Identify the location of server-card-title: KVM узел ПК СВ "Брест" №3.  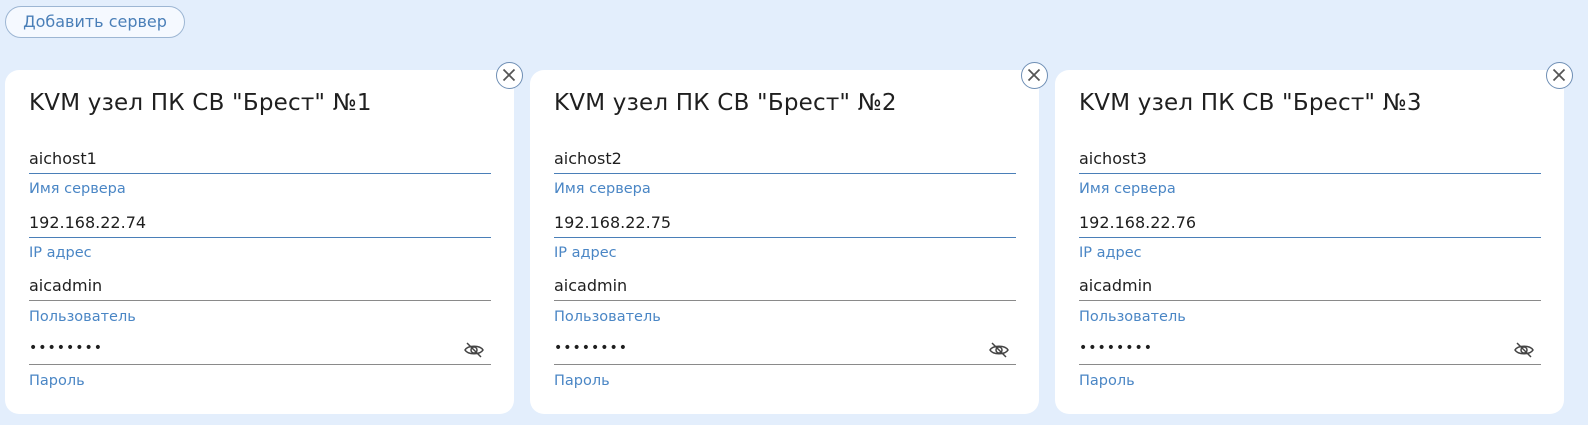
(1250, 103).